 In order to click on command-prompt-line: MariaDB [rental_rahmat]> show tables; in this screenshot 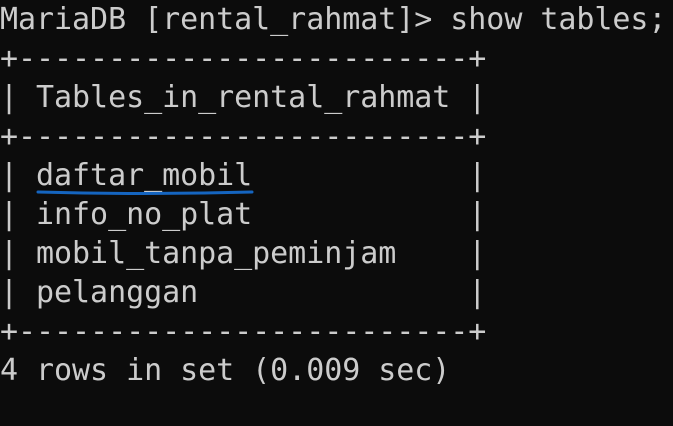, I will do `click(333, 19)`.